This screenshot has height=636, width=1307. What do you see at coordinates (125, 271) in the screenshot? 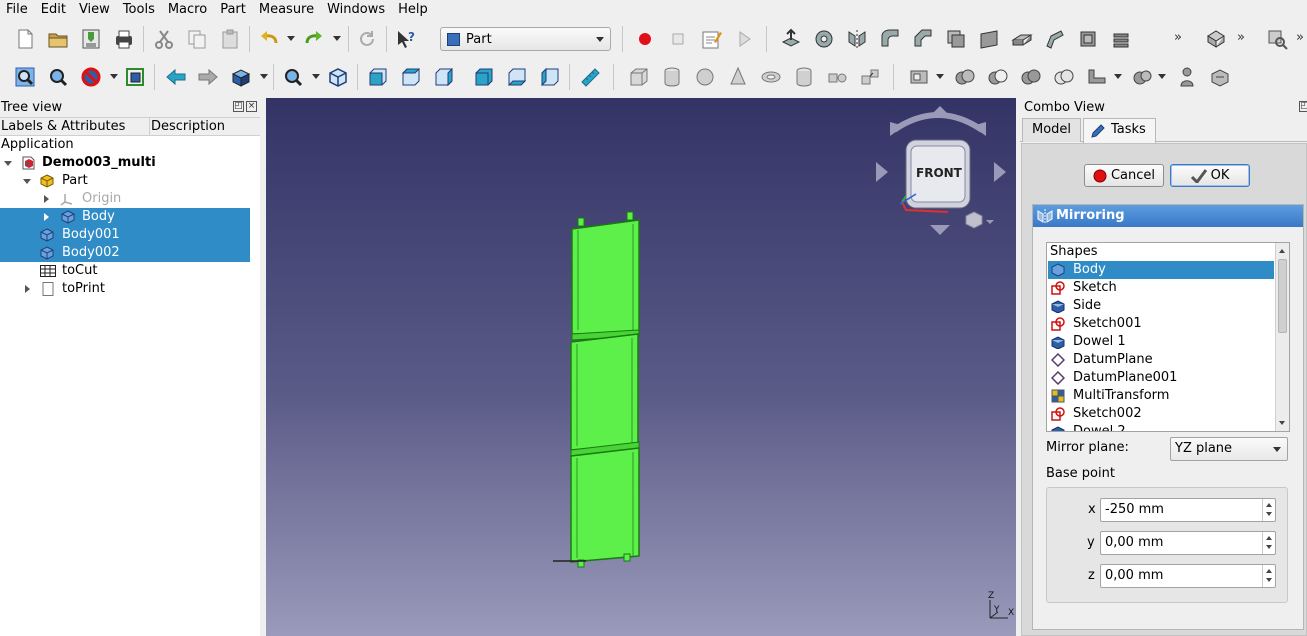
I see `tree-item-tocut: toCut` at bounding box center [125, 271].